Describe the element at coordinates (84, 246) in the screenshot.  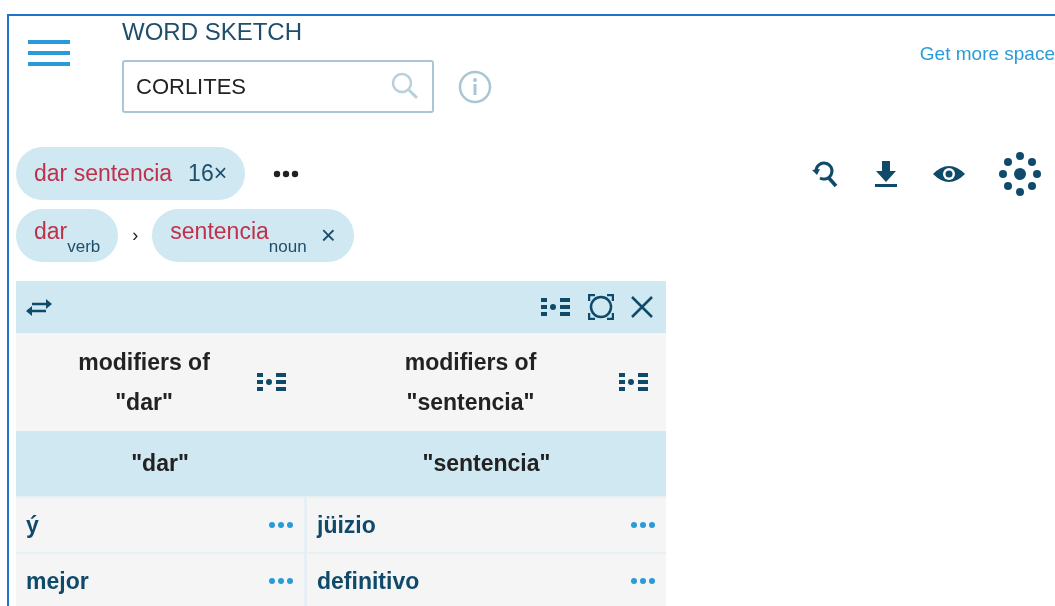
I see `part-of-speech: verb` at that location.